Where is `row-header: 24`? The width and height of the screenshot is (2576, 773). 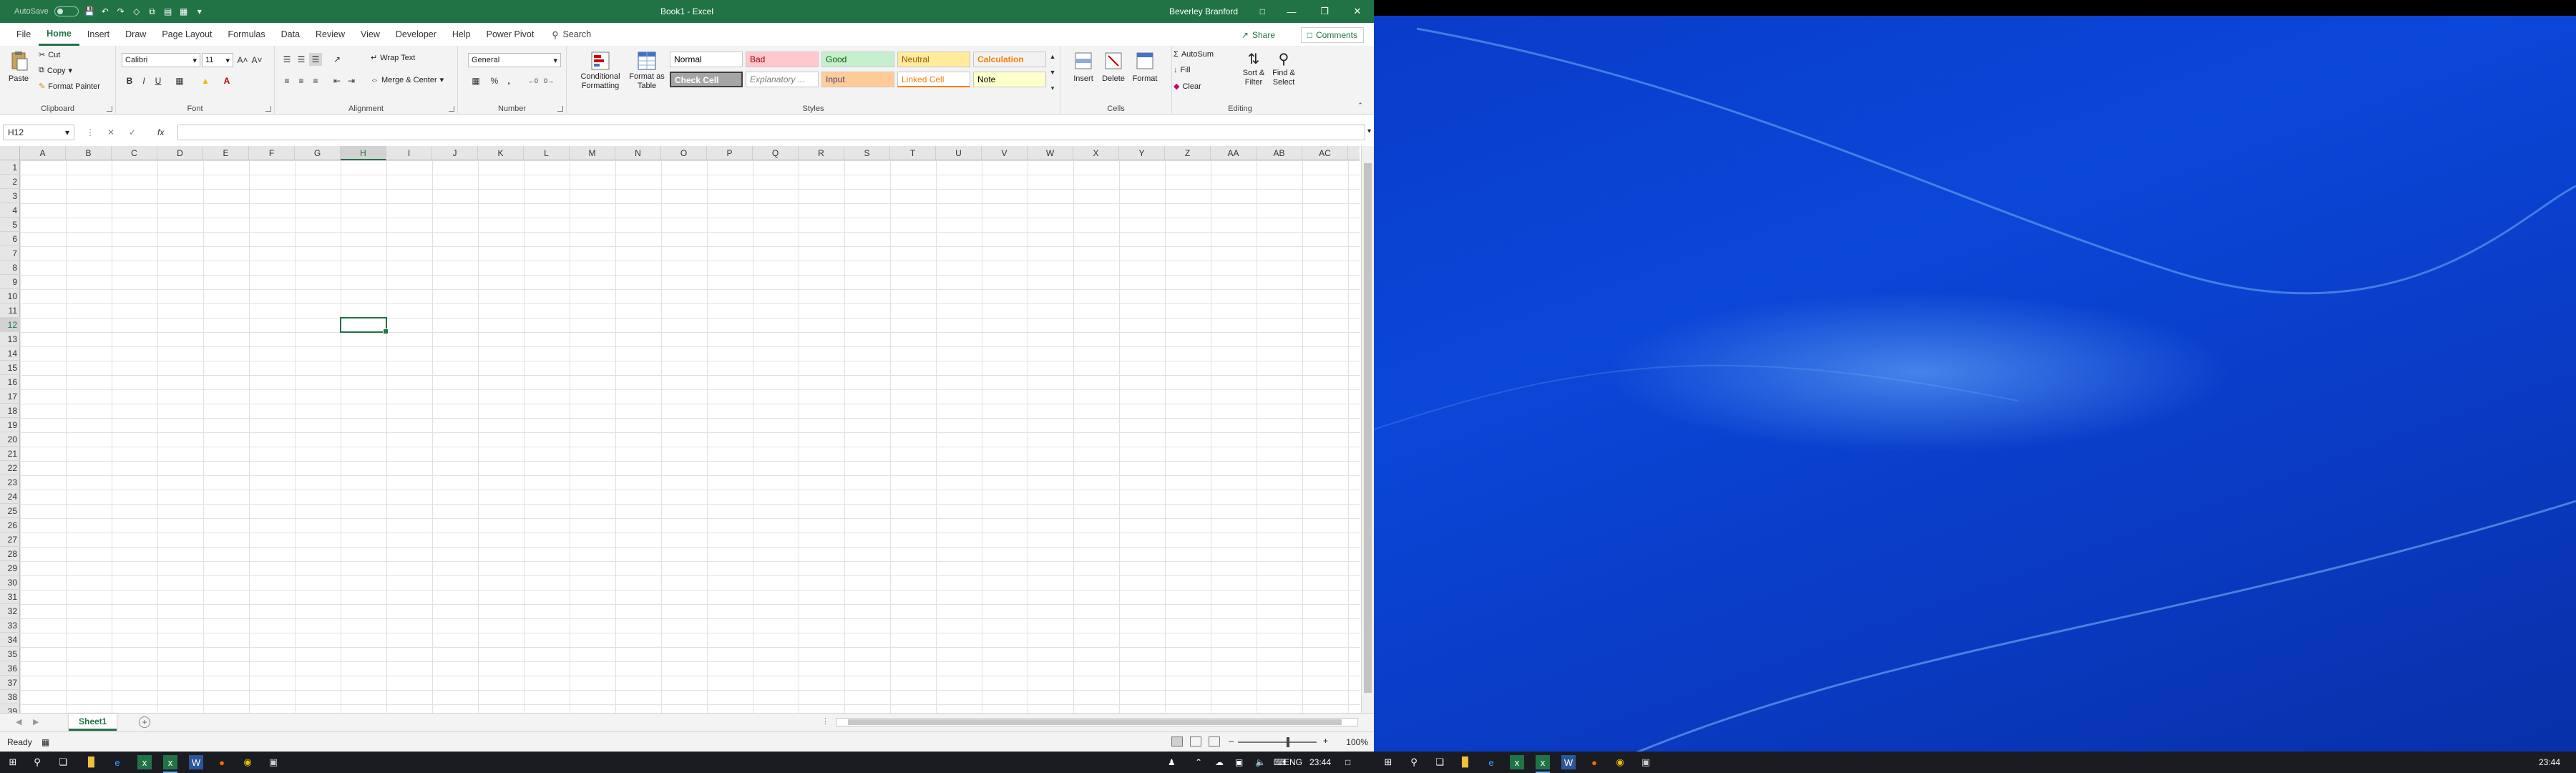
row-header: 24 is located at coordinates (10, 497).